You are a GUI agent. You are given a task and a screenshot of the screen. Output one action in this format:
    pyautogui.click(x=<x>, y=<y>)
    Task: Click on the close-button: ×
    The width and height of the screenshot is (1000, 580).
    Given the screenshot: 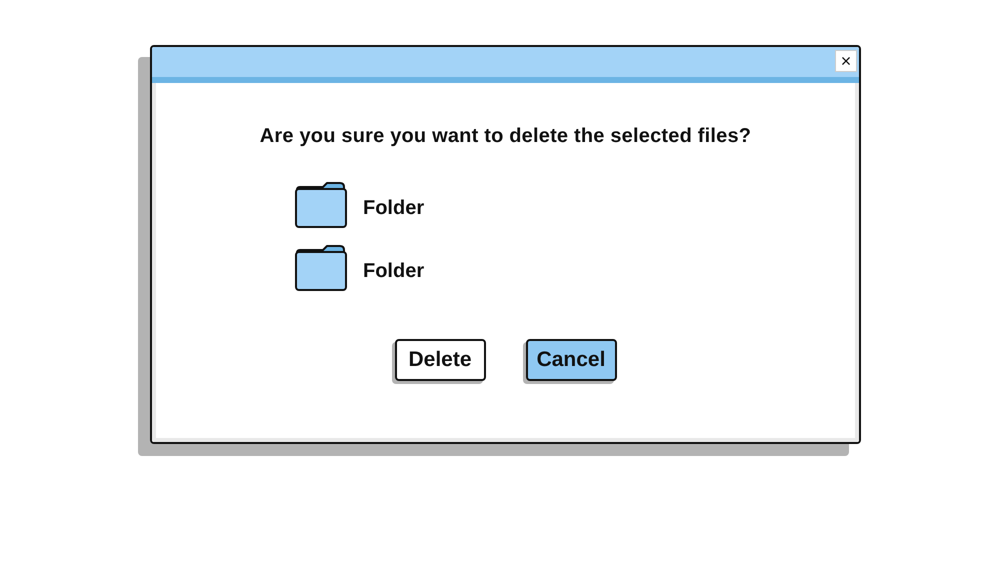 What is the action you would take?
    pyautogui.click(x=846, y=61)
    